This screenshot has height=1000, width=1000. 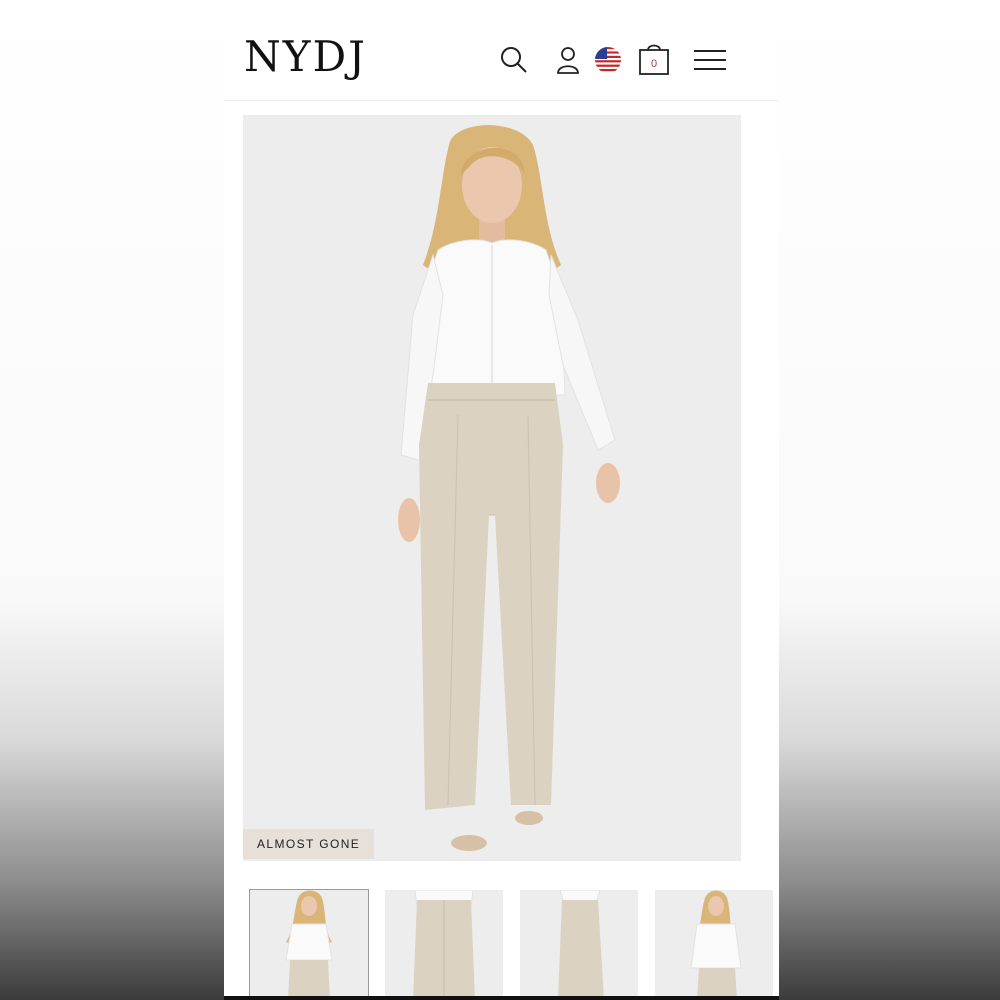 I want to click on almost-gone-badge: ALMOST GONE, so click(x=309, y=844).